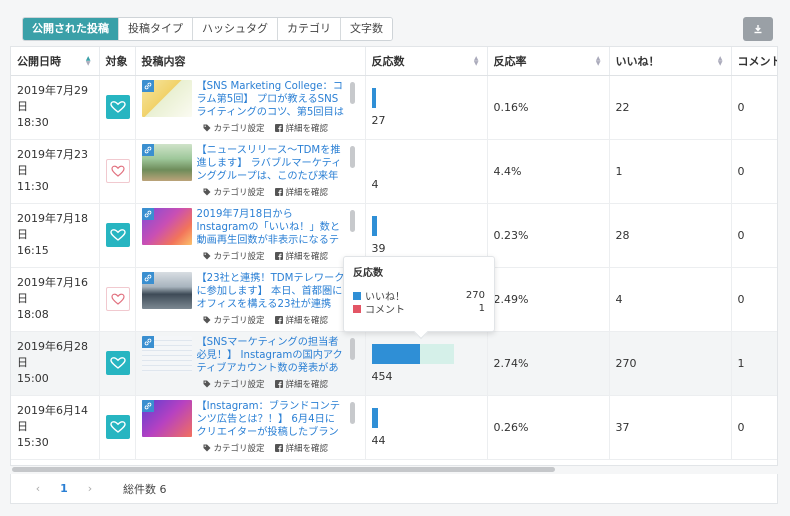 This screenshot has height=516, width=790. Describe the element at coordinates (250, 61) in the screenshot. I see `column-header-content: 投稿内容` at that location.